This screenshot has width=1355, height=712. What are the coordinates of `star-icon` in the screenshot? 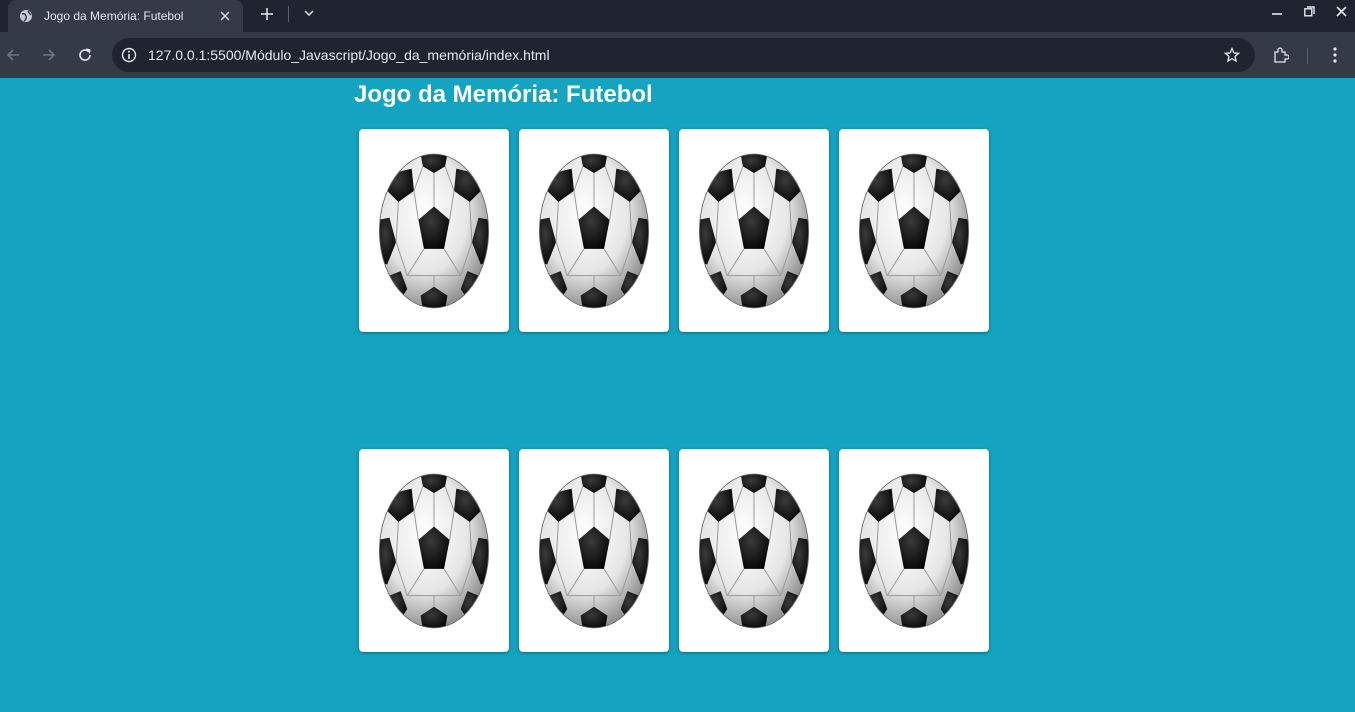 It's located at (1232, 55).